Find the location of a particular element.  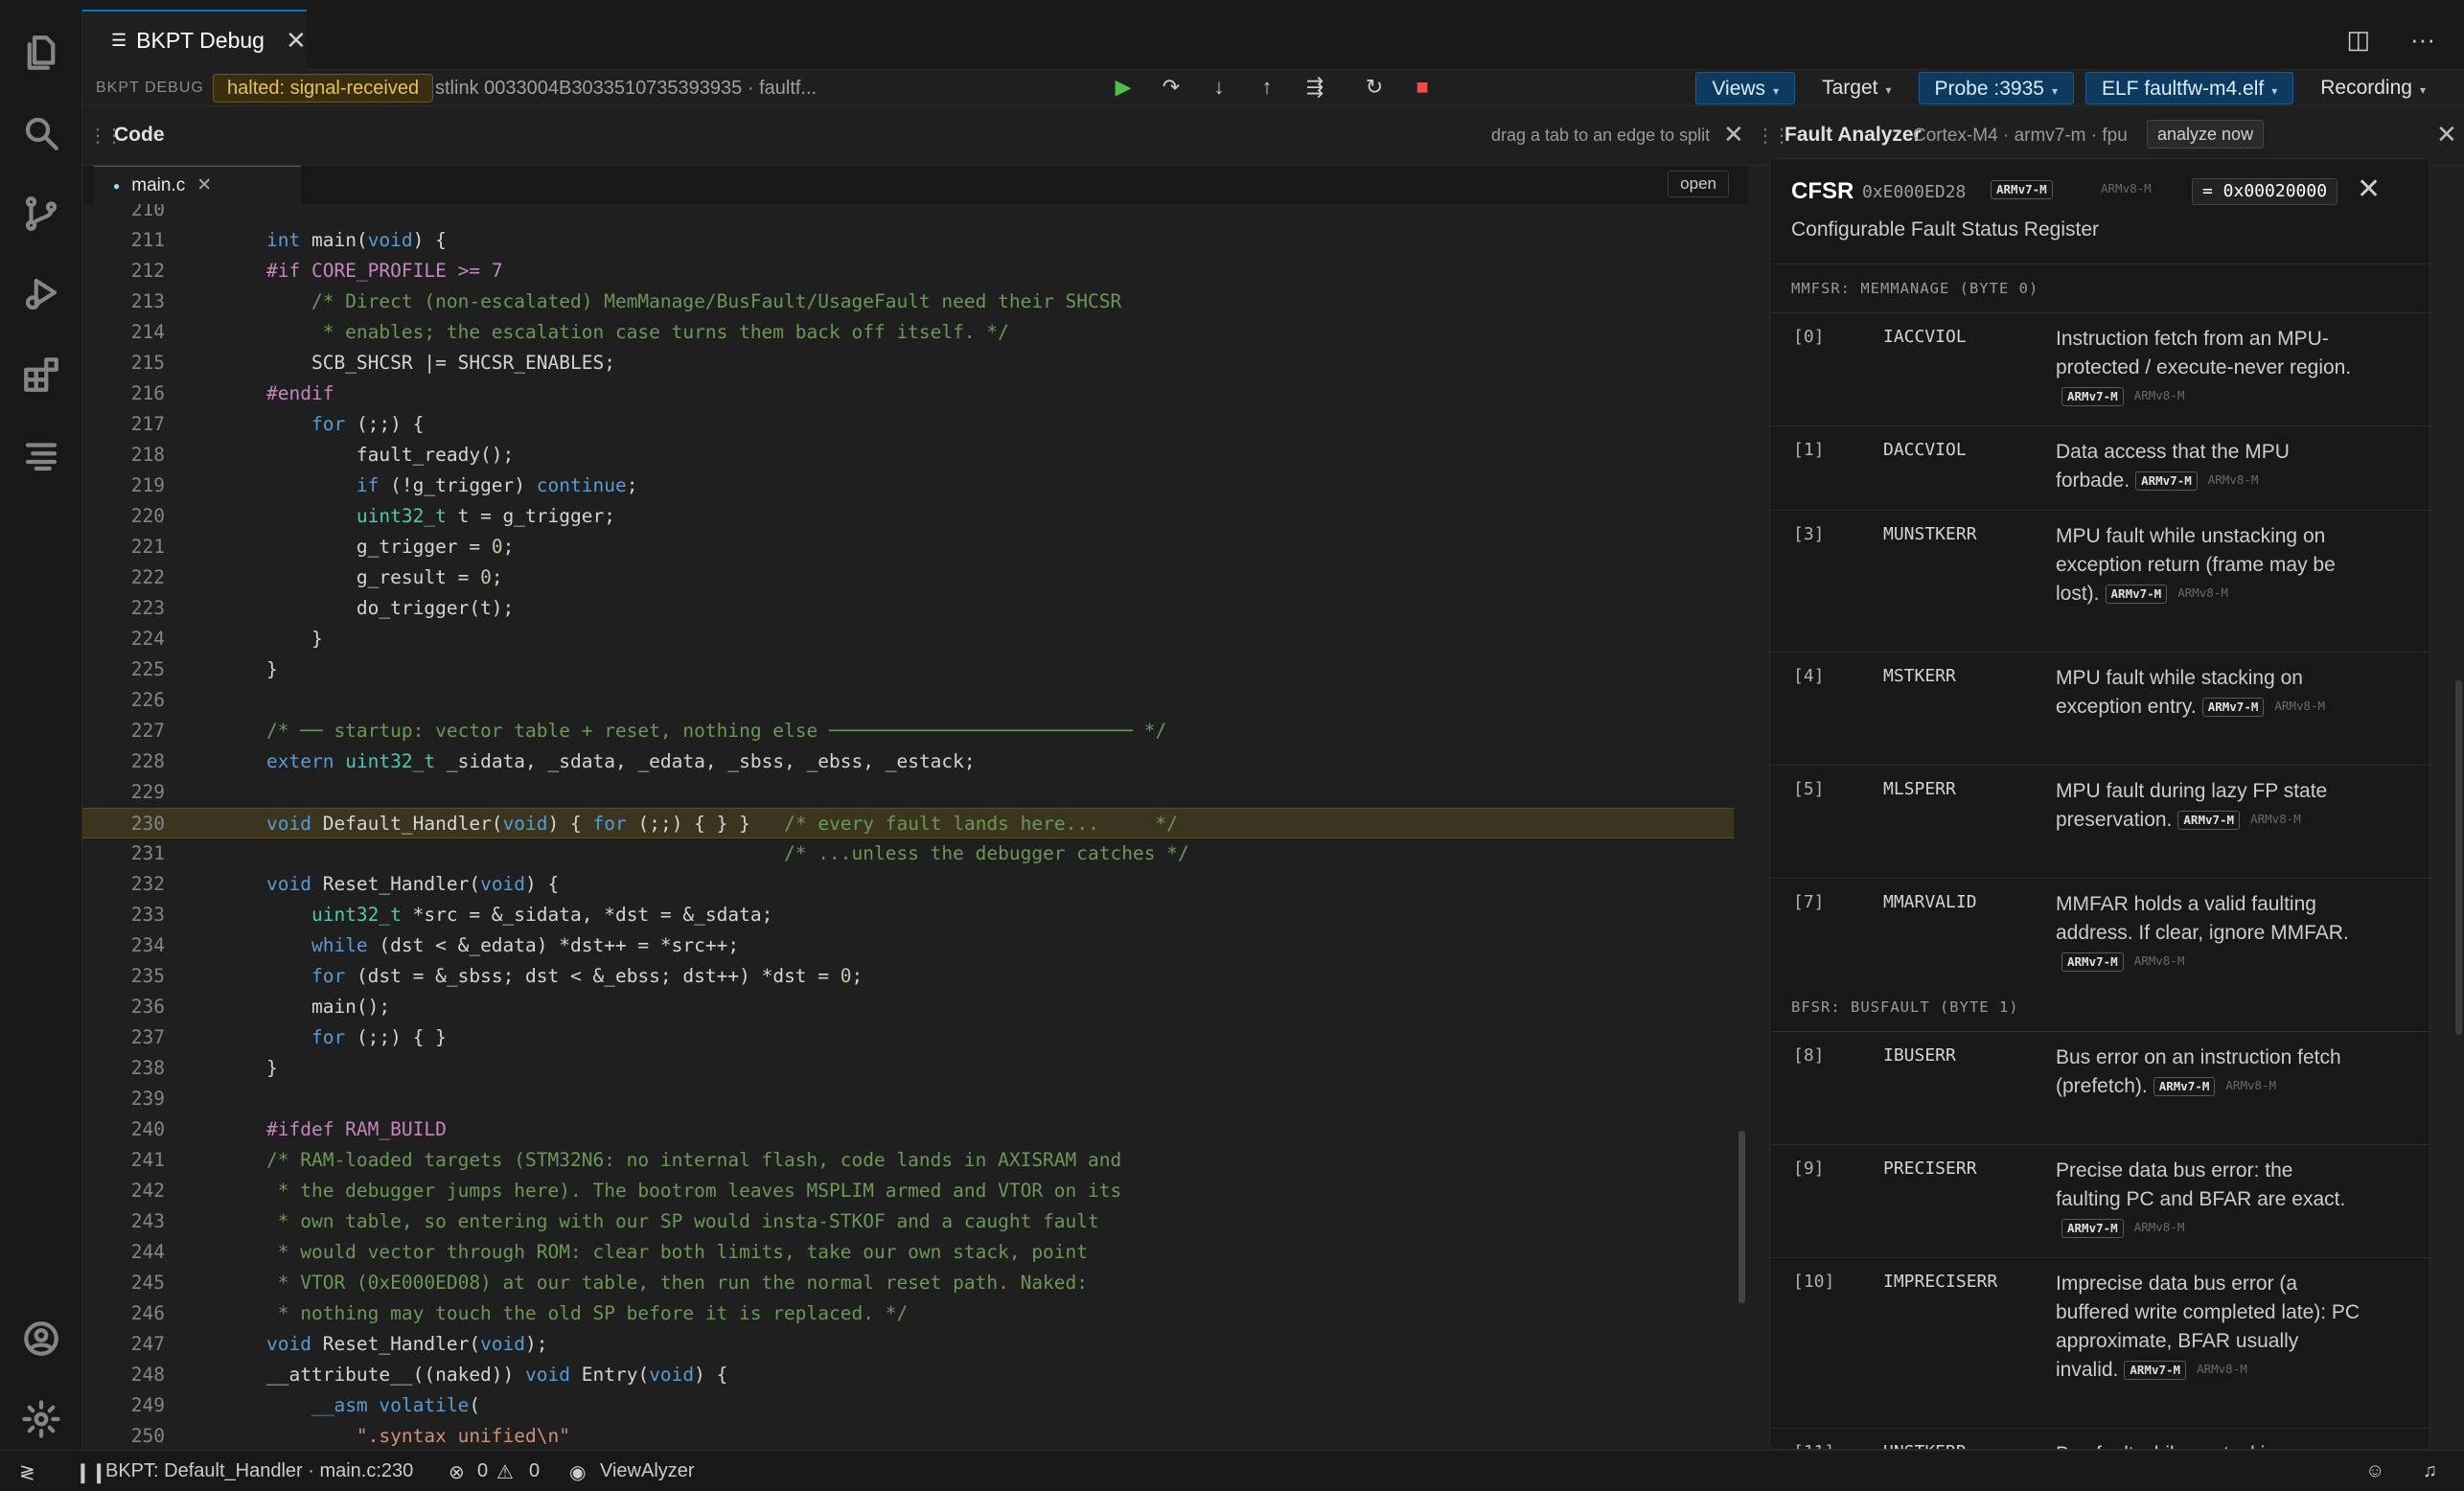

editor-scrollbar is located at coordinates (1742, 1217).